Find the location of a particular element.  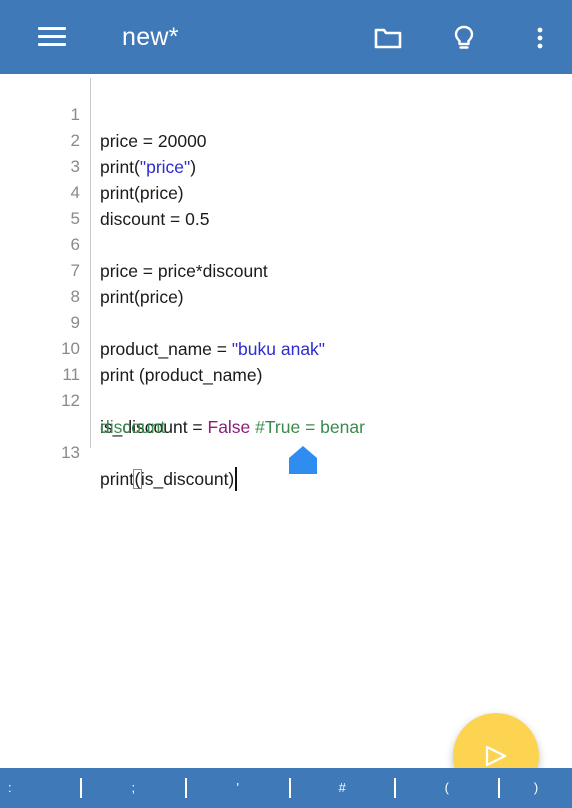

code-line: 4 discount = 0.5 is located at coordinates (286, 191).